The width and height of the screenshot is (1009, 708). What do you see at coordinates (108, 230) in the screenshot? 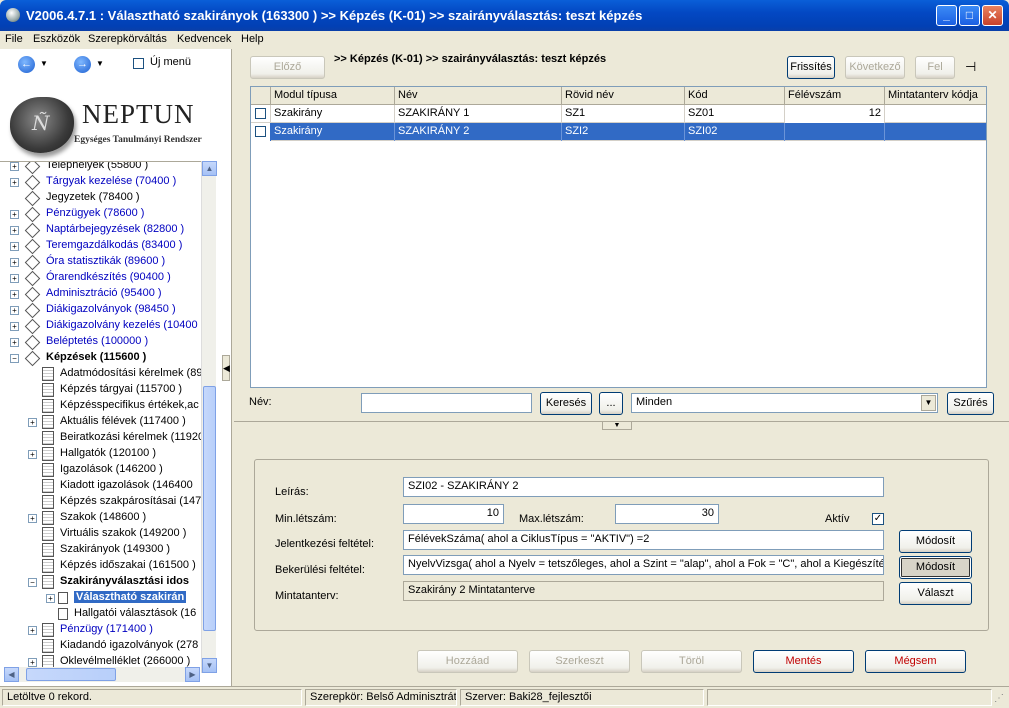
I see `tree-item: + Naptárbejegyzések (82800 )` at bounding box center [108, 230].